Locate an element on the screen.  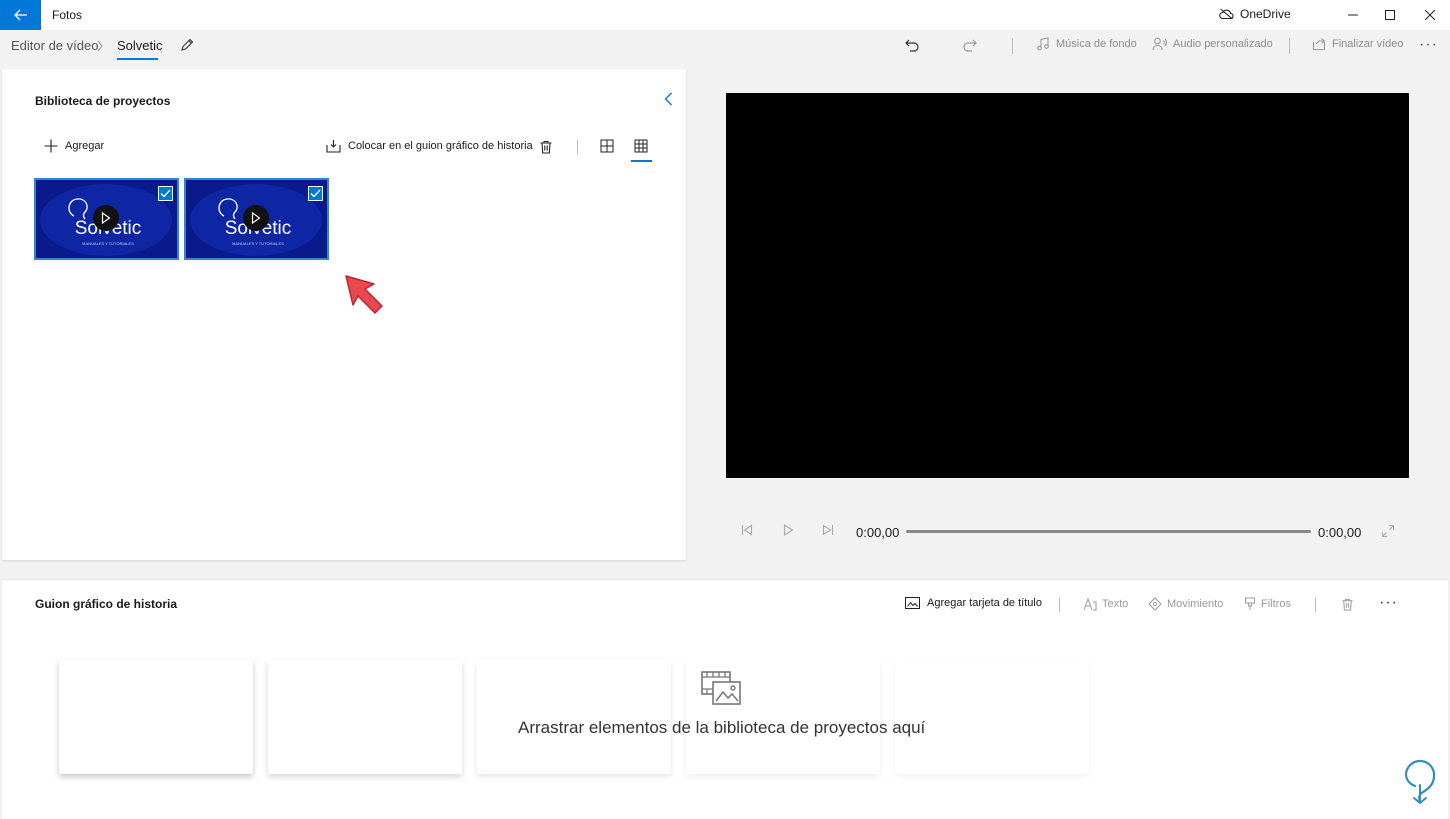
undo-icon is located at coordinates (912, 45).